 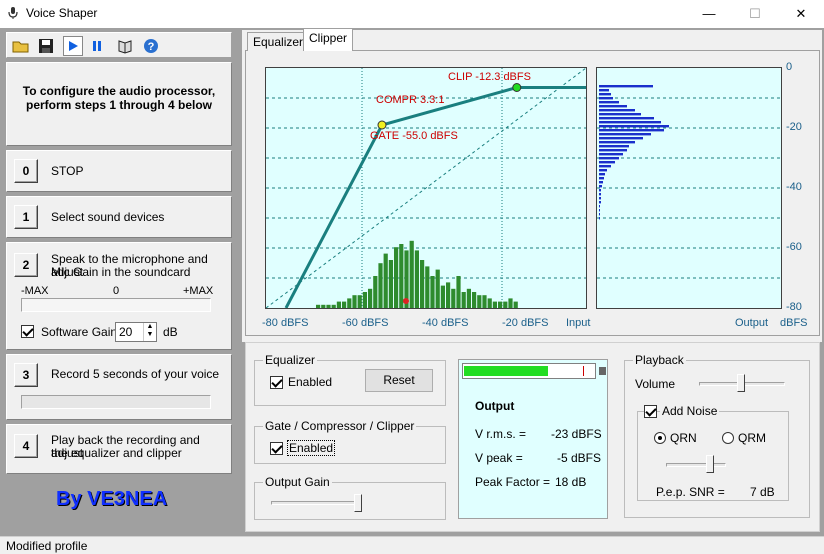 What do you see at coordinates (696, 465) in the screenshot?
I see `snr-slider-track` at bounding box center [696, 465].